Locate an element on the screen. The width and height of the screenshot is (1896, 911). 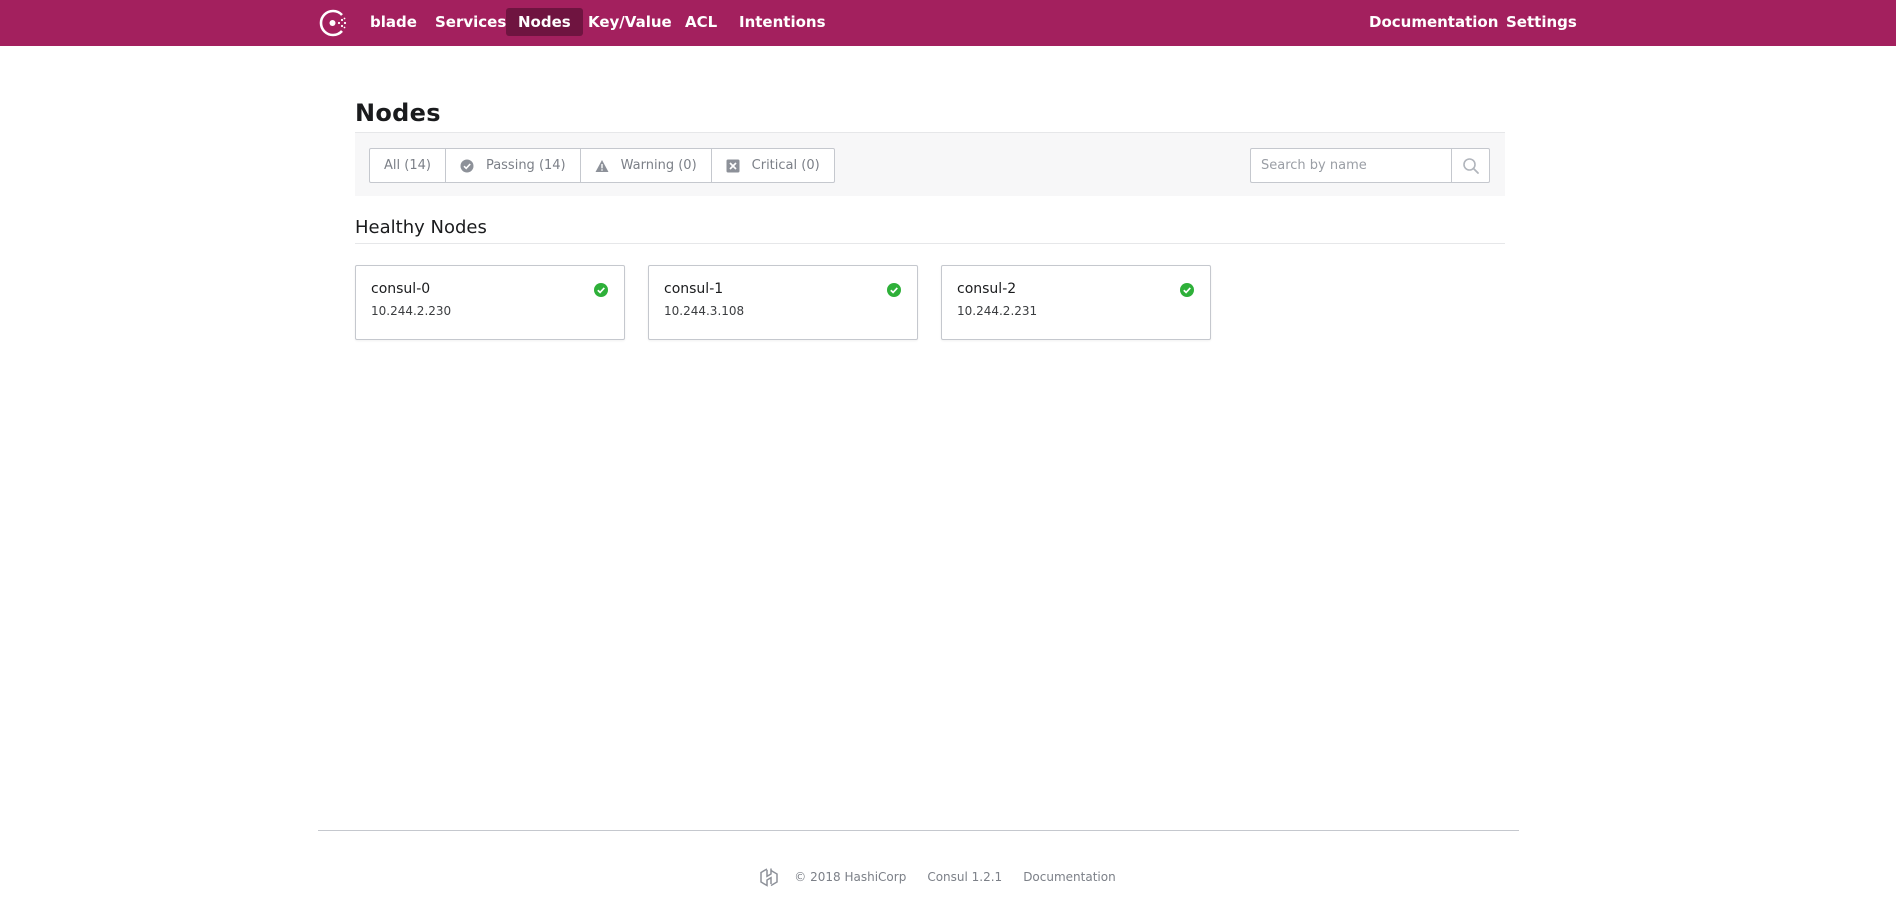
node-name: consul-2 is located at coordinates (987, 289).